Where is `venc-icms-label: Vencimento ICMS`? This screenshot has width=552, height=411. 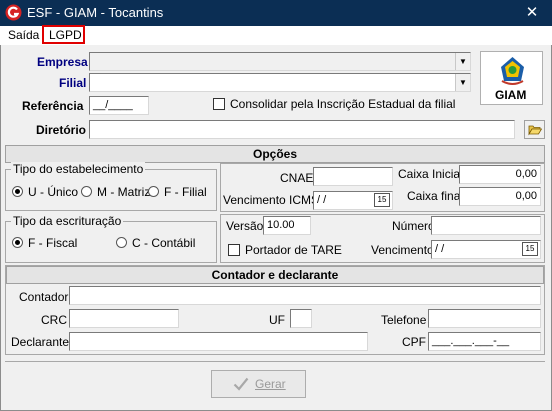
venc-icms-label: Vencimento ICMS is located at coordinates (271, 200).